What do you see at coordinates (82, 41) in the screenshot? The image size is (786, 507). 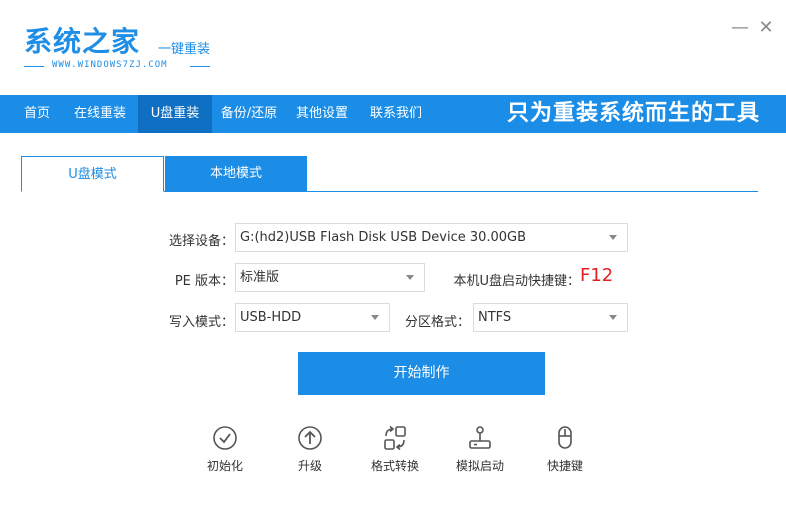 I see `logo-title: 系统之家` at bounding box center [82, 41].